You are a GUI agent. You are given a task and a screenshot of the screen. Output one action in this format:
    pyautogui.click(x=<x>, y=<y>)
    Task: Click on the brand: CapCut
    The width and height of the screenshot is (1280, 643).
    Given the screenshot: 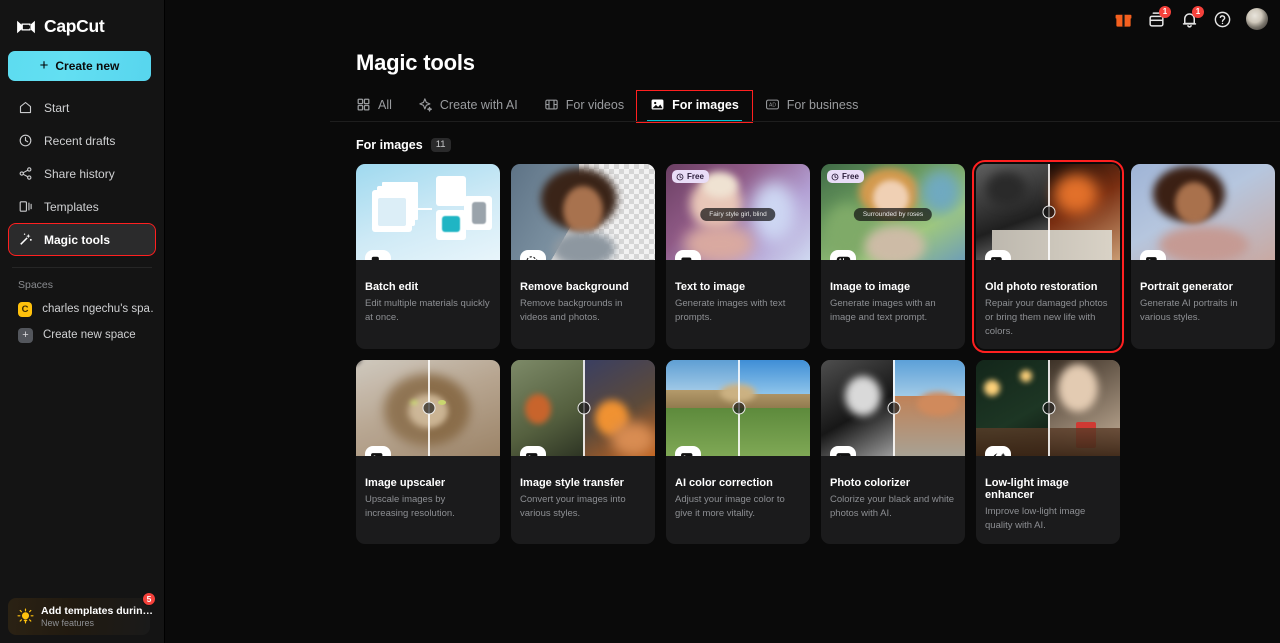 What is the action you would take?
    pyautogui.click(x=82, y=20)
    